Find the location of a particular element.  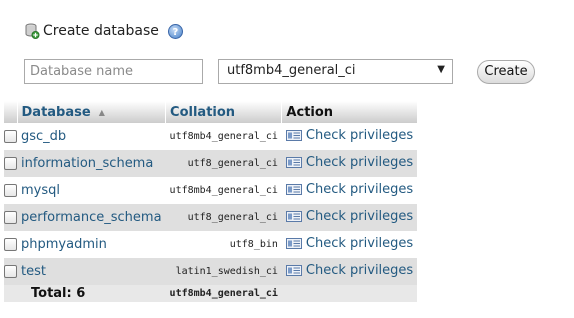

table-row: test latin1_swedish_ci Check privileges is located at coordinates (211, 271).